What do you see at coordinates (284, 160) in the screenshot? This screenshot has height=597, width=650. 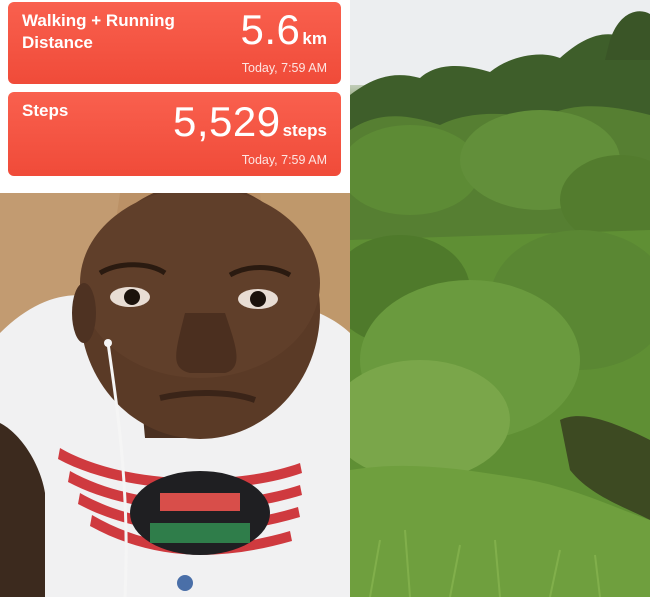 I see `steps-timestamp: Today, 7:59 AM` at bounding box center [284, 160].